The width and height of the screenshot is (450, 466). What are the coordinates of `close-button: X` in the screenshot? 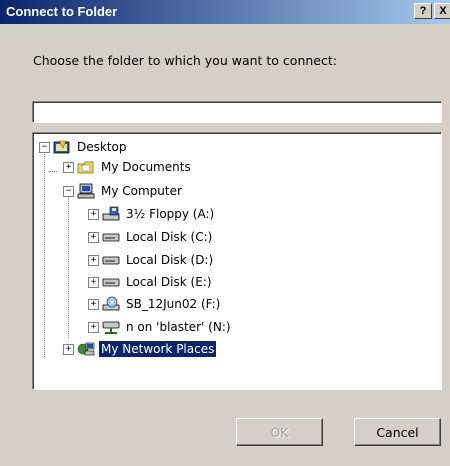 It's located at (442, 11).